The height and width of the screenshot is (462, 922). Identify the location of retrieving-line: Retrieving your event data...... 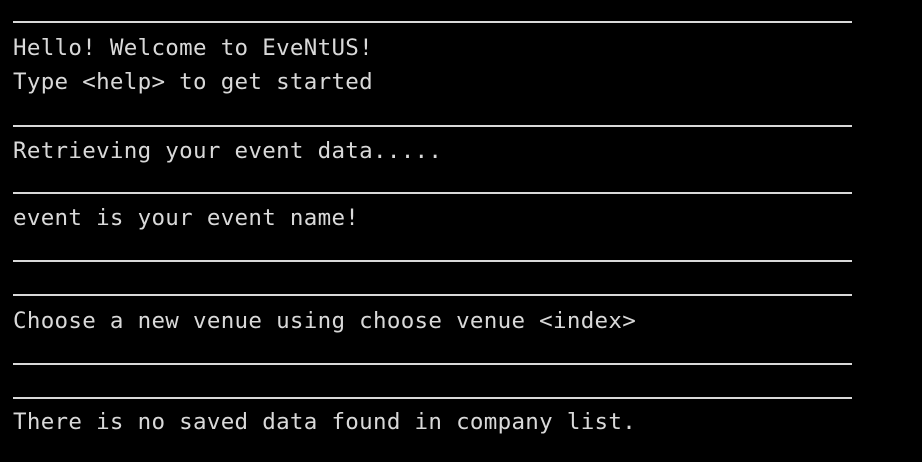
(228, 151).